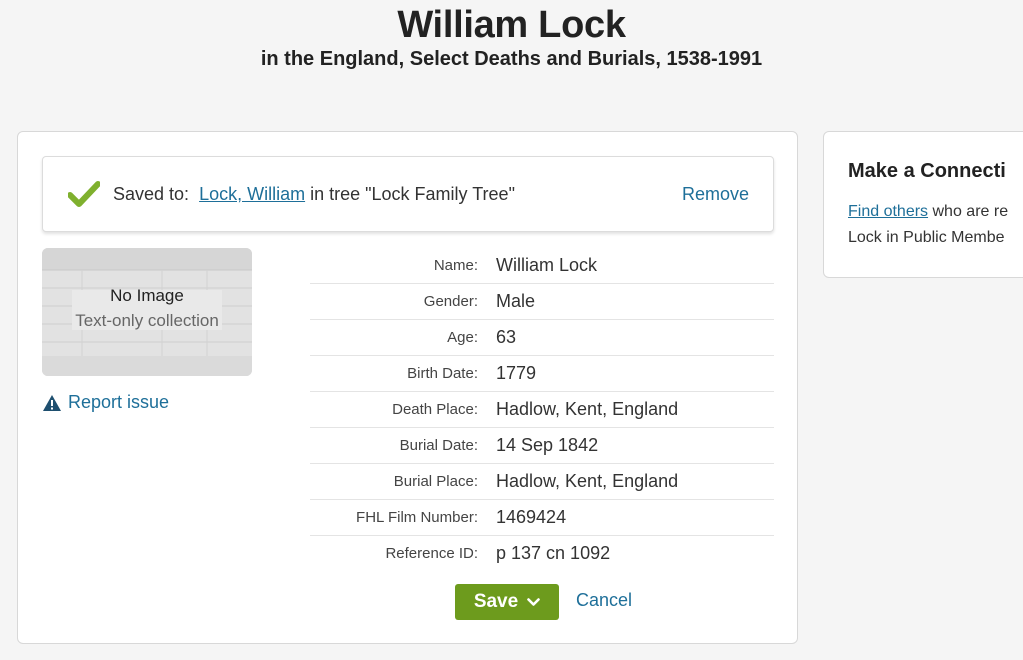 The height and width of the screenshot is (660, 1023). Describe the element at coordinates (715, 194) in the screenshot. I see `remove-link: Remove` at that location.